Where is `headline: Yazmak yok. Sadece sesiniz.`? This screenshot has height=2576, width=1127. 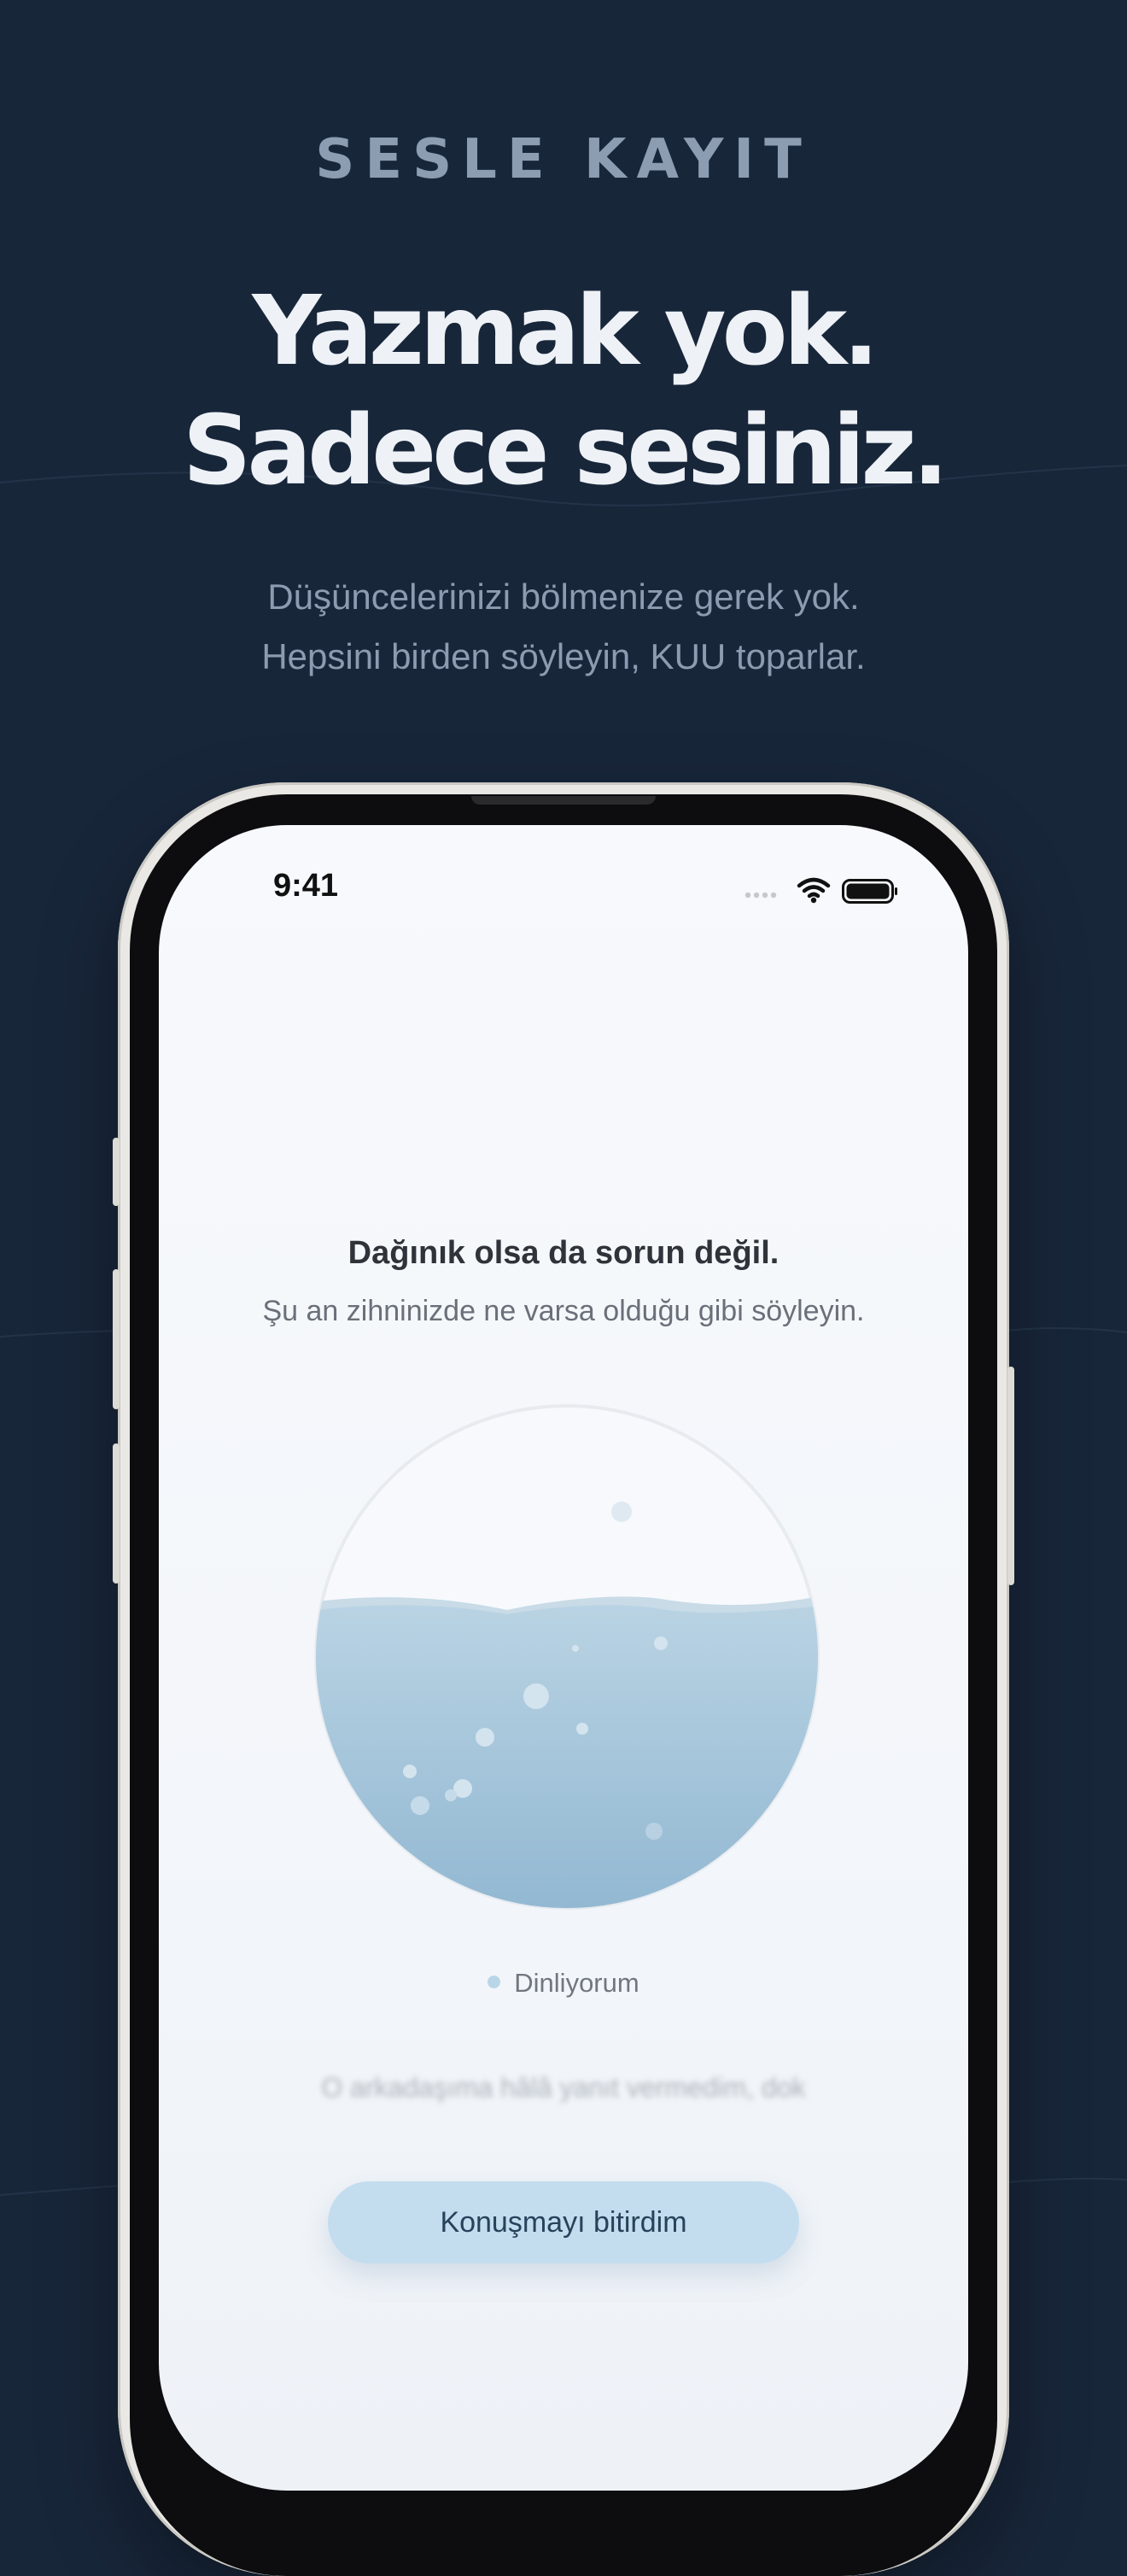 headline: Yazmak yok. Sadece sesiniz. is located at coordinates (563, 391).